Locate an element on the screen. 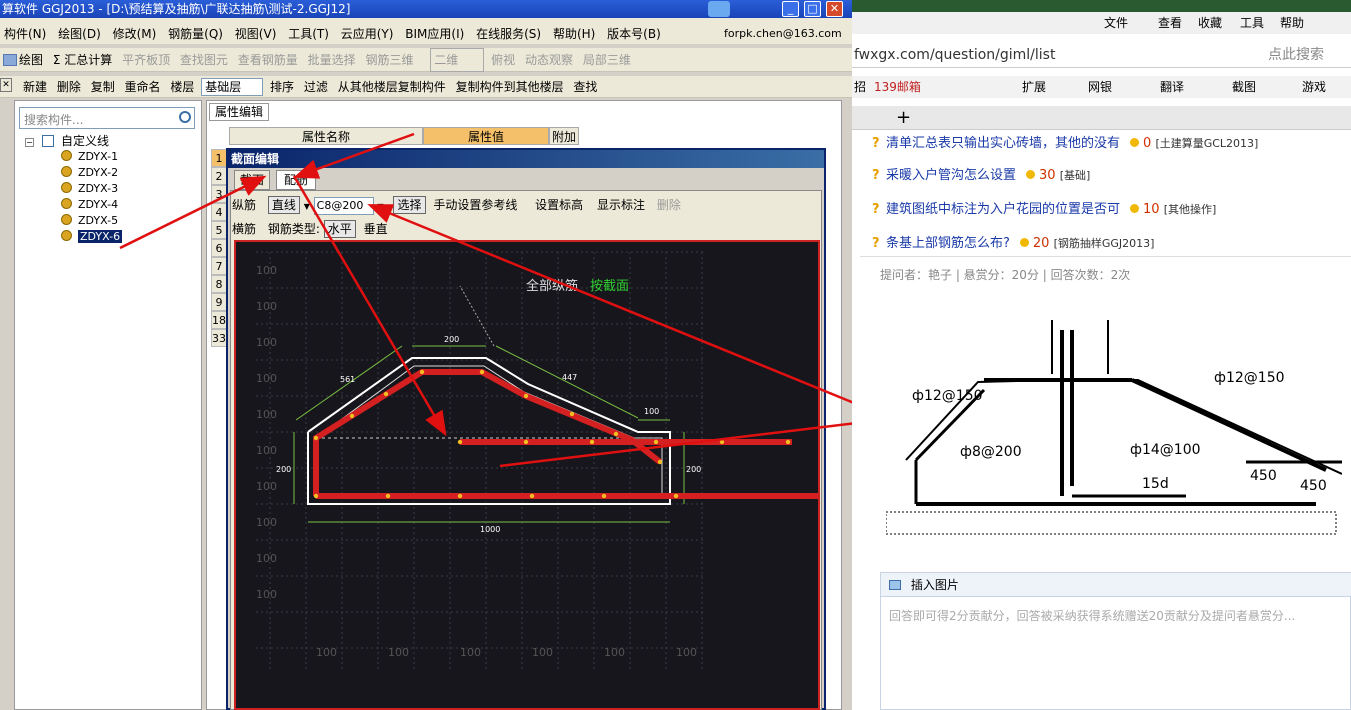  rebar-3d-button: 钢筋三维 is located at coordinates (389, 60).